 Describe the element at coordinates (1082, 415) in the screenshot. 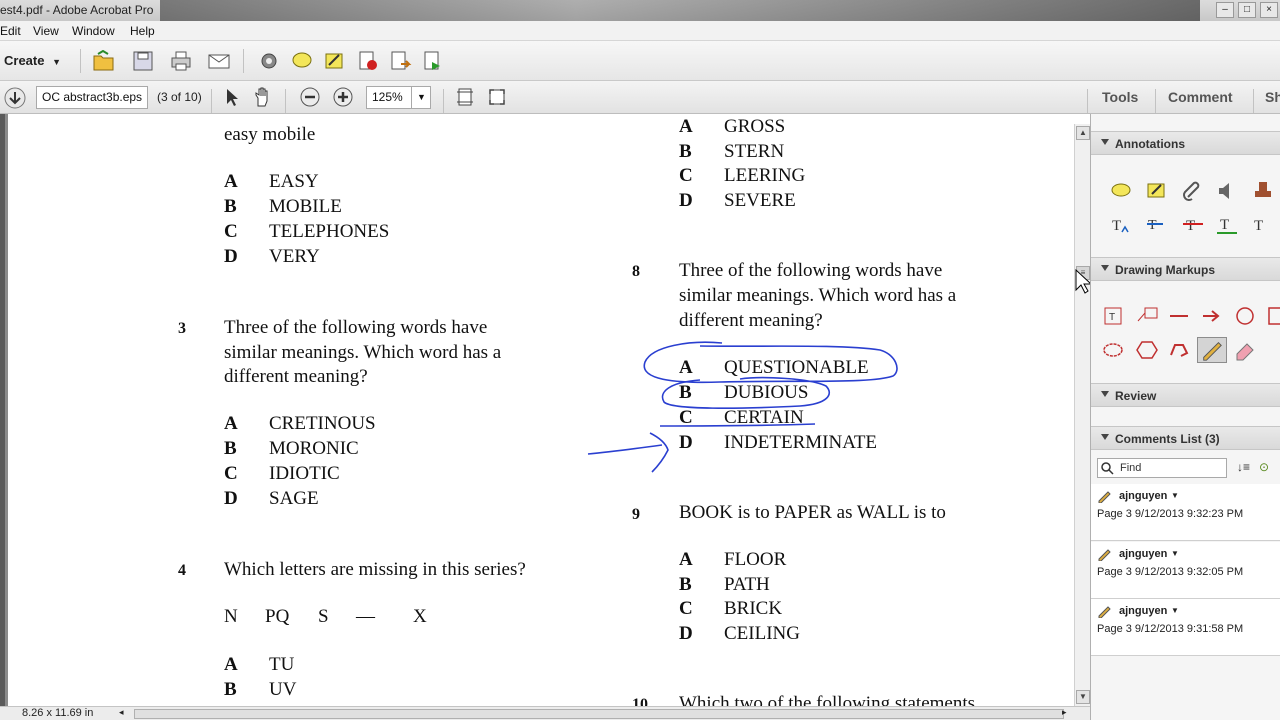

I see `vertical-scrollbar: ▲ ≡ ▼` at that location.